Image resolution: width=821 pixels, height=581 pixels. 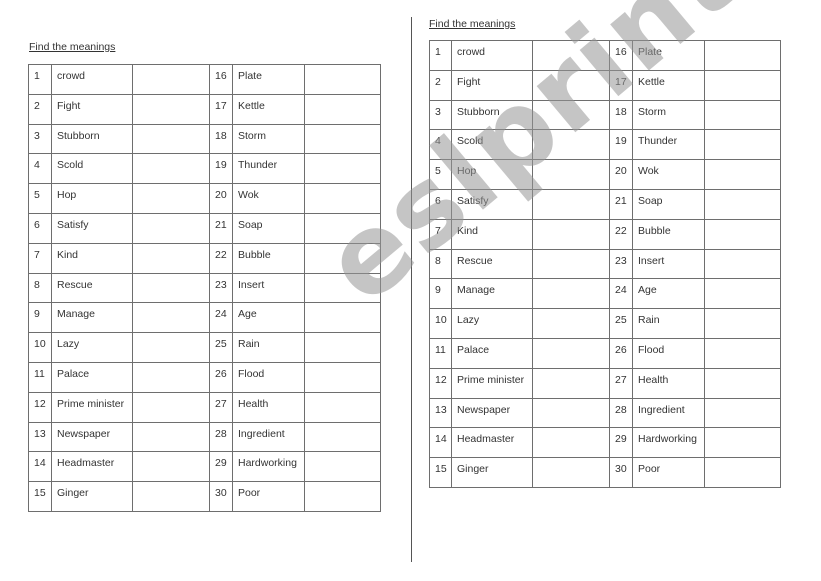 I want to click on item-number: 29, so click(x=621, y=443).